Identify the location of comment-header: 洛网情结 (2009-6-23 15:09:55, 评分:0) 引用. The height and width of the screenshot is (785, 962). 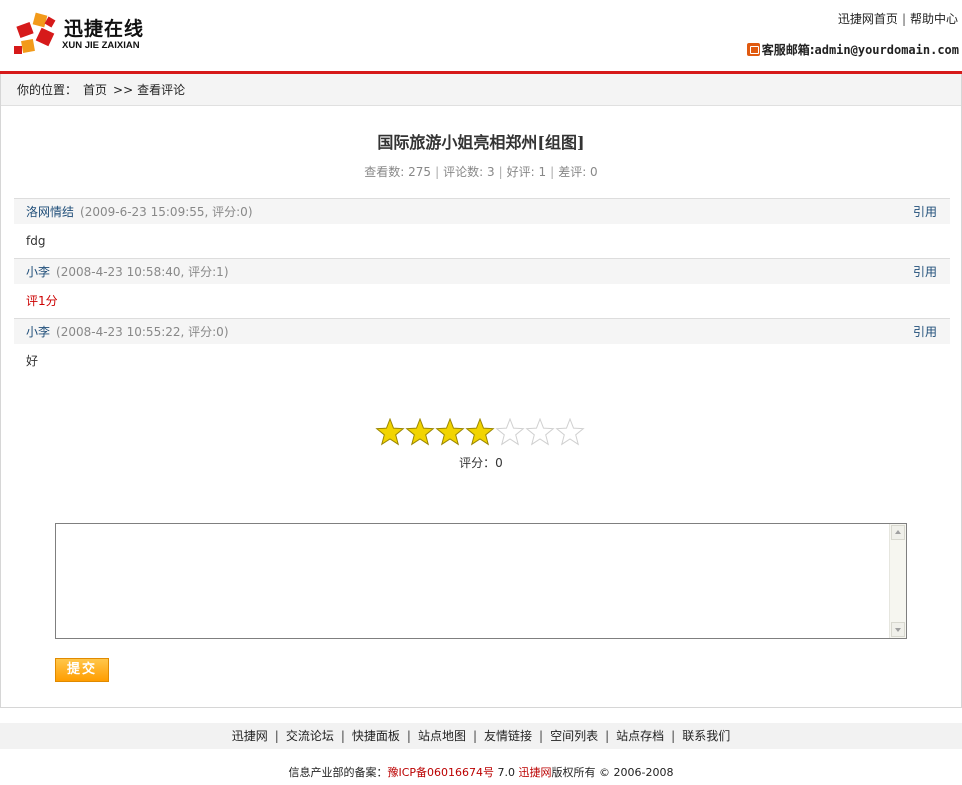
(482, 211).